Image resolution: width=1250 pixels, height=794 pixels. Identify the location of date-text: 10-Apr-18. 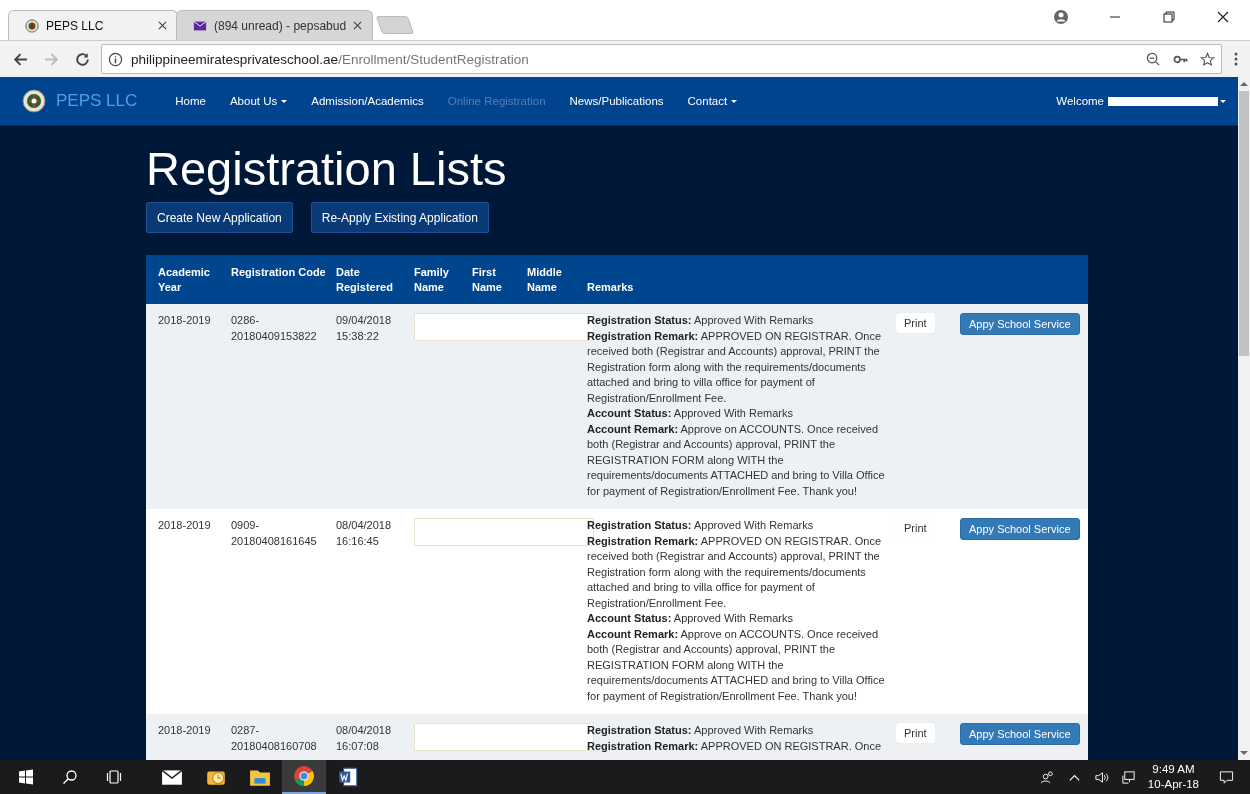
(1173, 784).